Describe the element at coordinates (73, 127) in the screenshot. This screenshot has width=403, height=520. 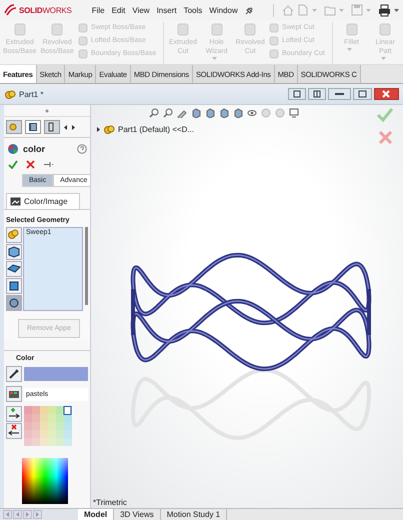
I see `right-arrow-icon` at that location.